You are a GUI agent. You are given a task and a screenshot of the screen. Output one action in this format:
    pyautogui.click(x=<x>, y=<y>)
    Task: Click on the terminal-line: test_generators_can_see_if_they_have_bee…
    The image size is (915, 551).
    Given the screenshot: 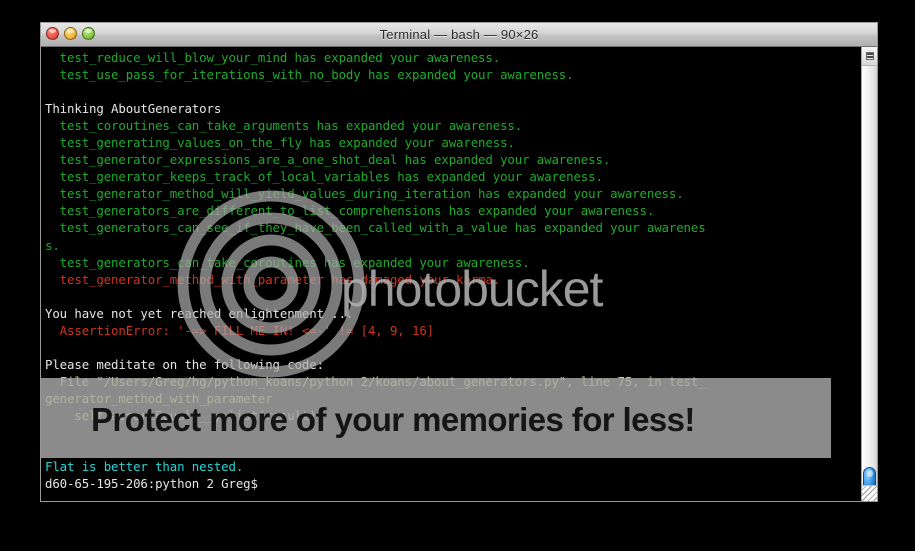 What is the action you would take?
    pyautogui.click(x=375, y=228)
    